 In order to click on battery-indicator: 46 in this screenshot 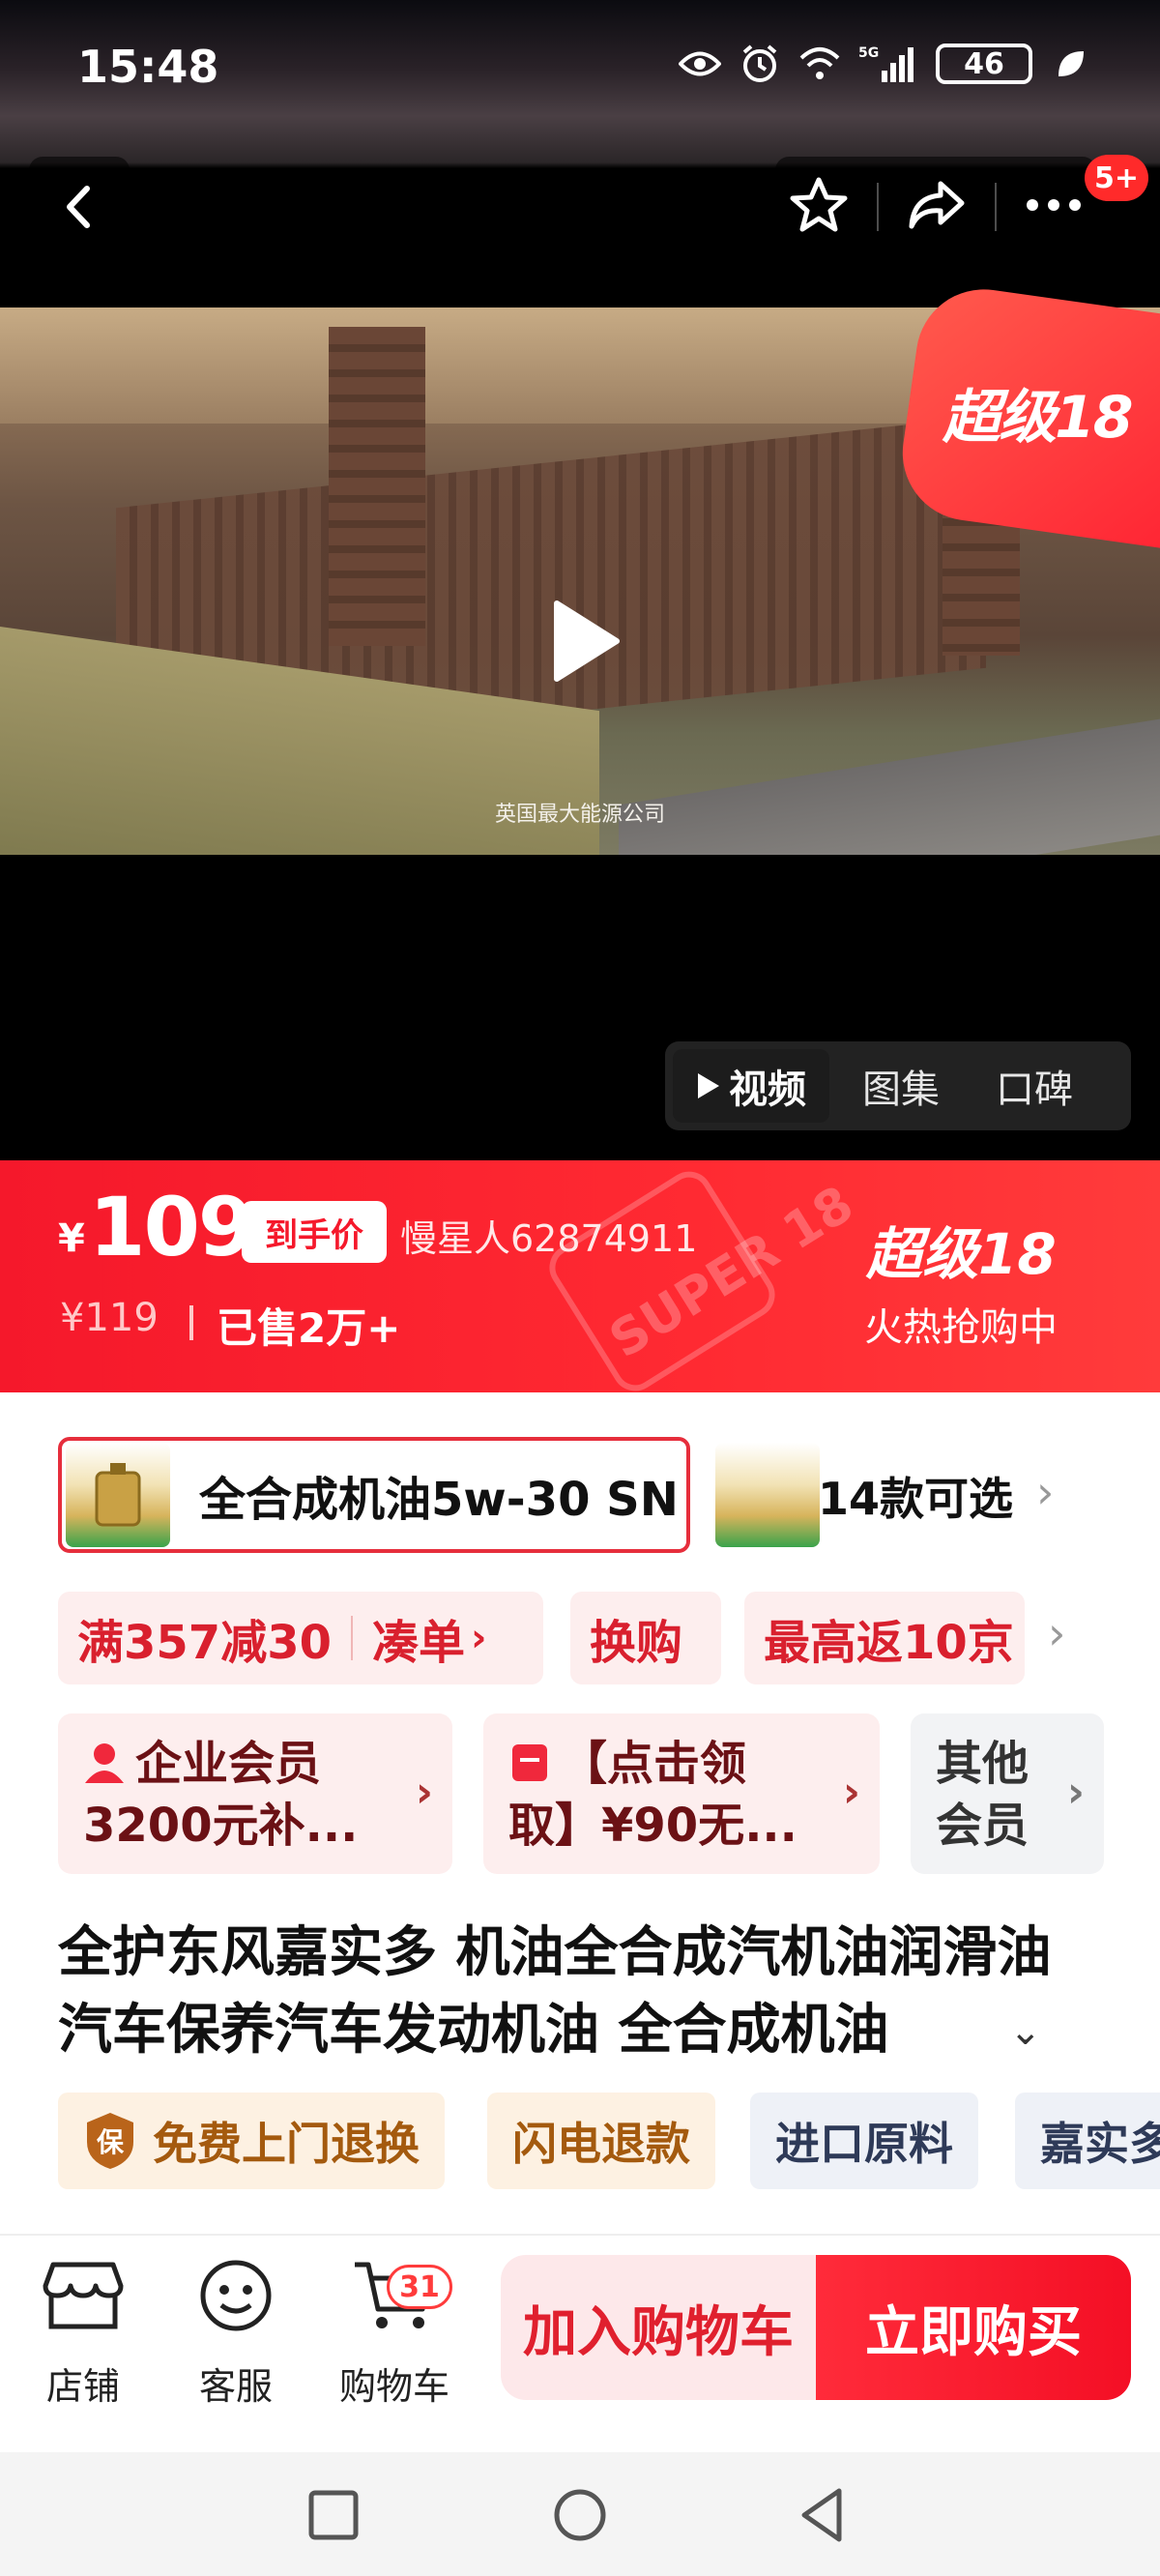, I will do `click(984, 64)`.